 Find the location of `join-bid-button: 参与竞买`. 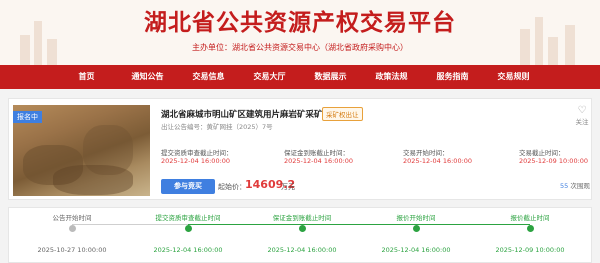

join-bid-button: 参与竞买 is located at coordinates (188, 186).